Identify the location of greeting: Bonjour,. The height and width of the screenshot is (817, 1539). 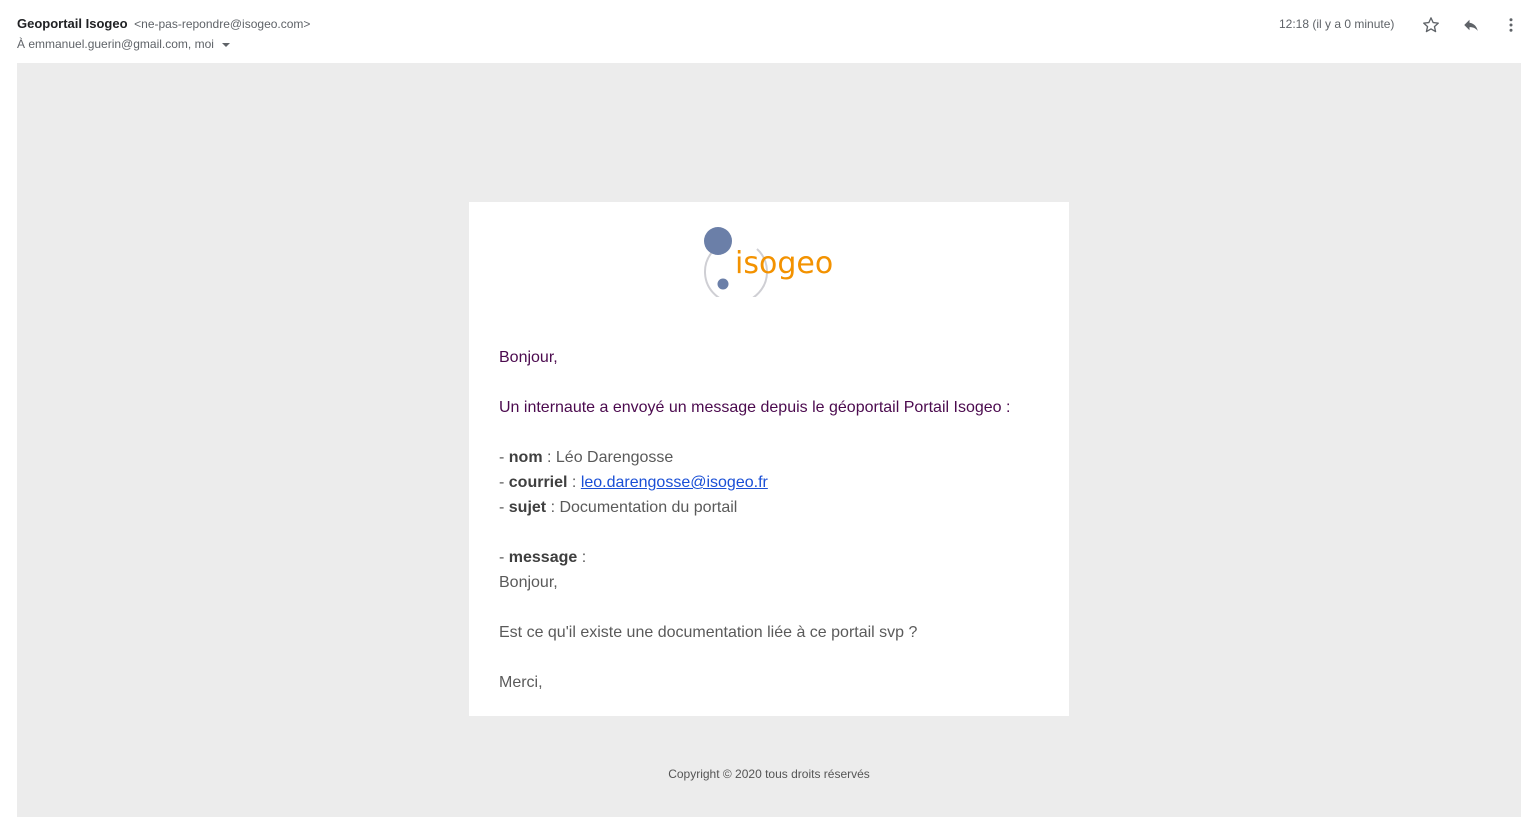
(528, 357).